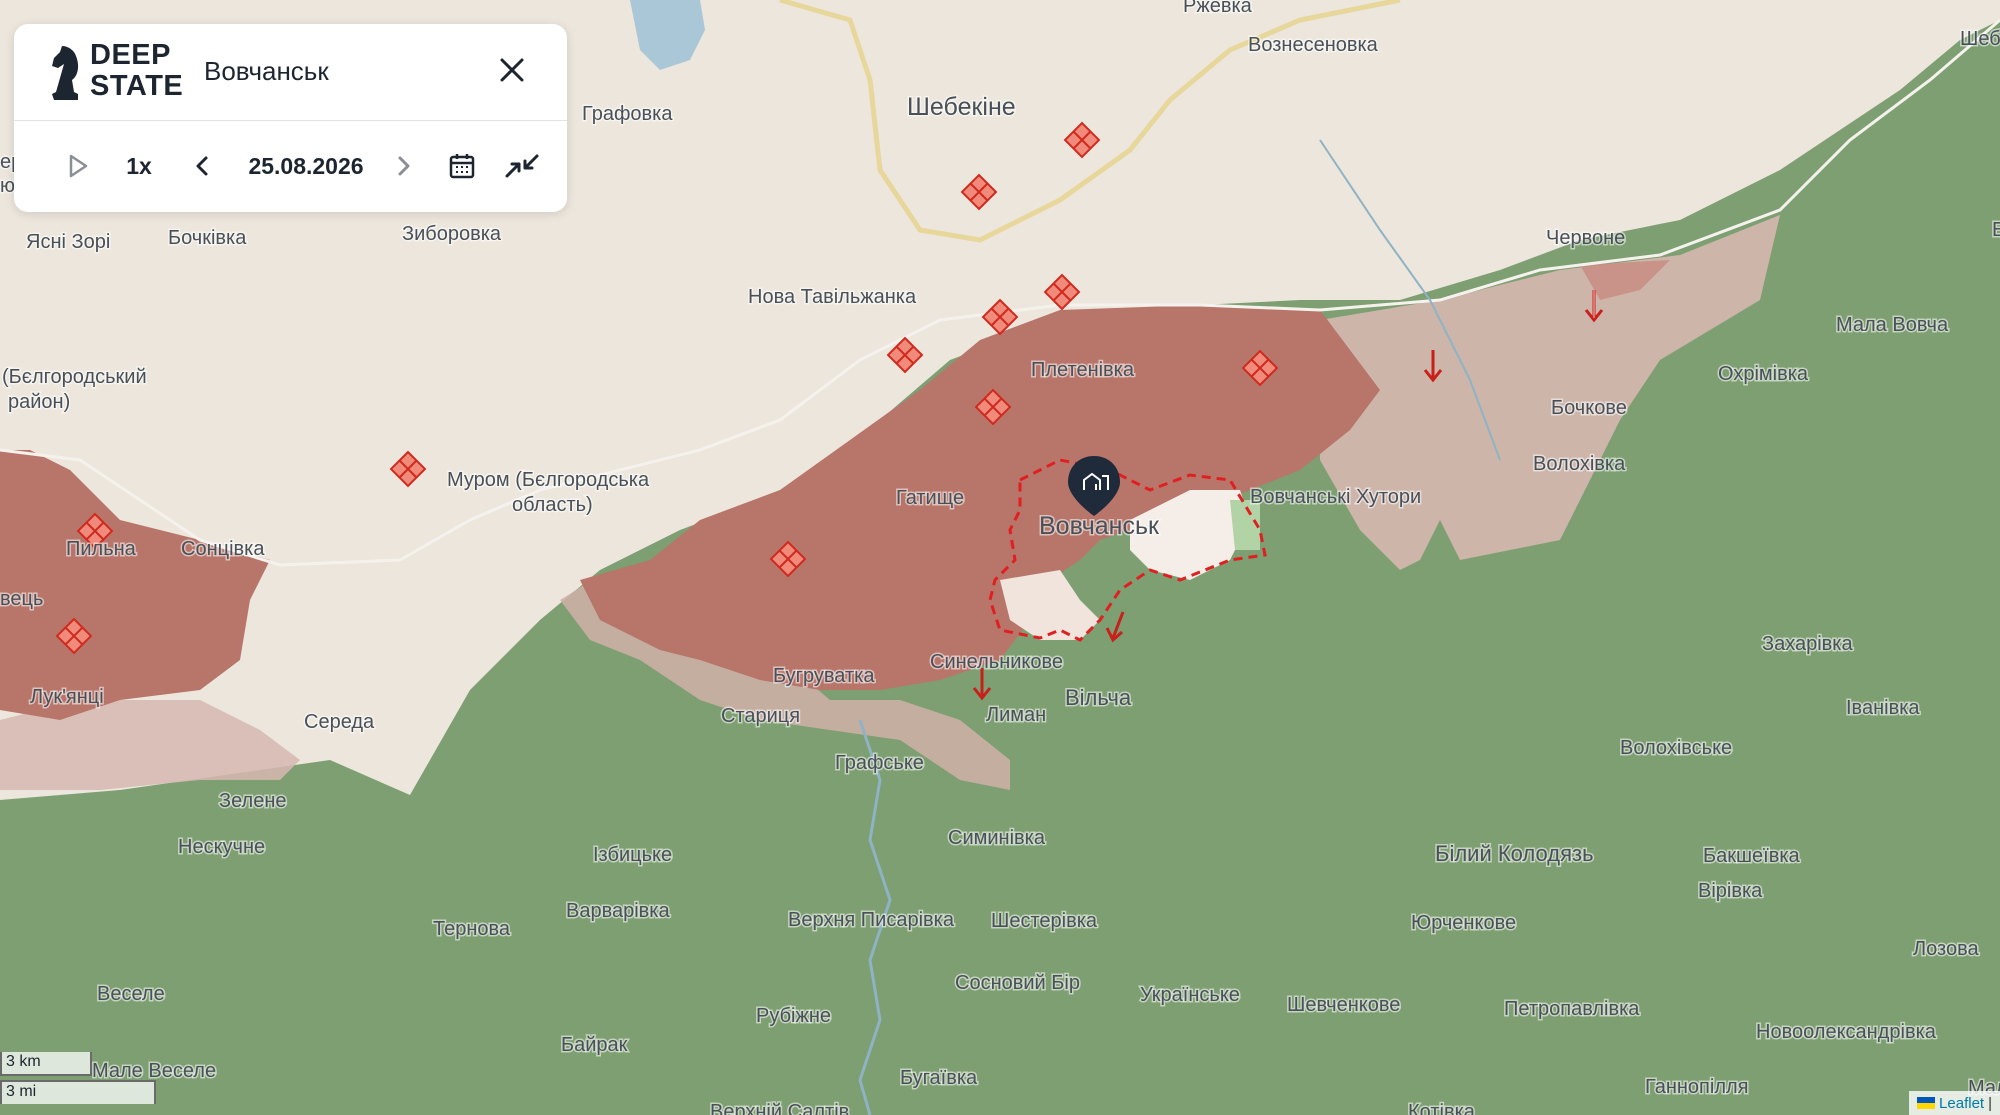  I want to click on close-icon, so click(512, 70).